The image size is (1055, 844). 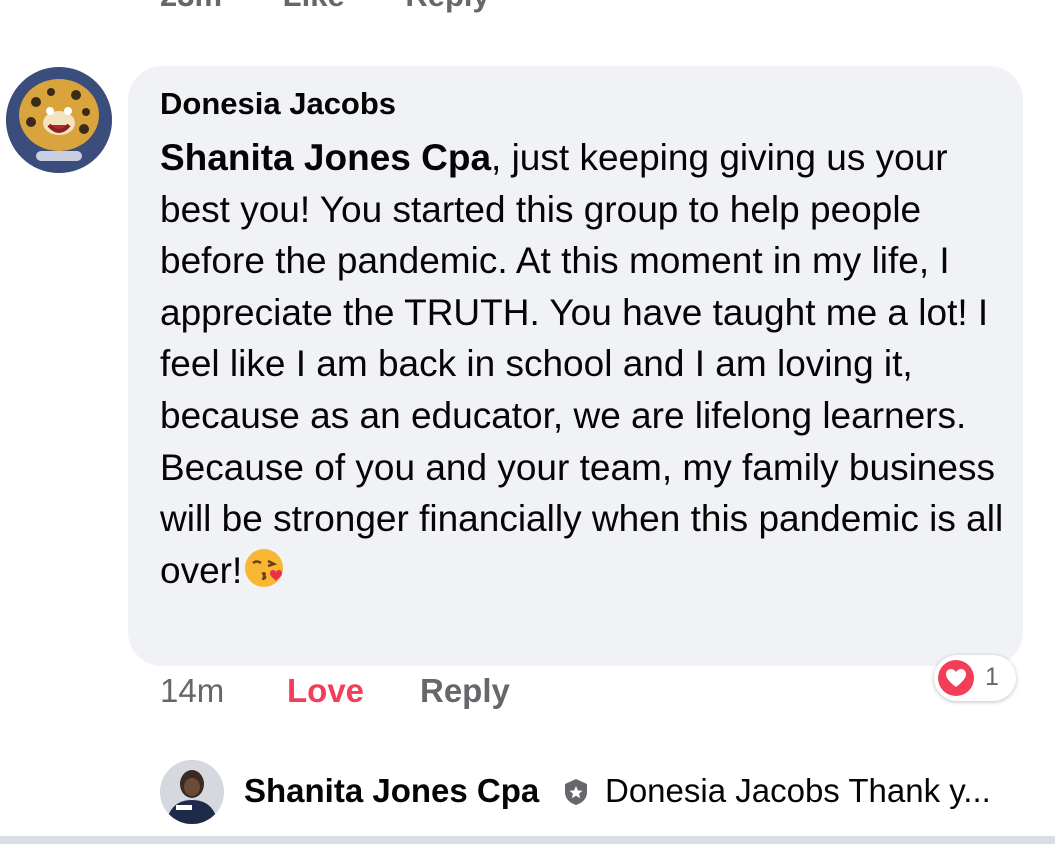 I want to click on previous-comment-actions: 23m Like Reply, so click(x=351, y=7).